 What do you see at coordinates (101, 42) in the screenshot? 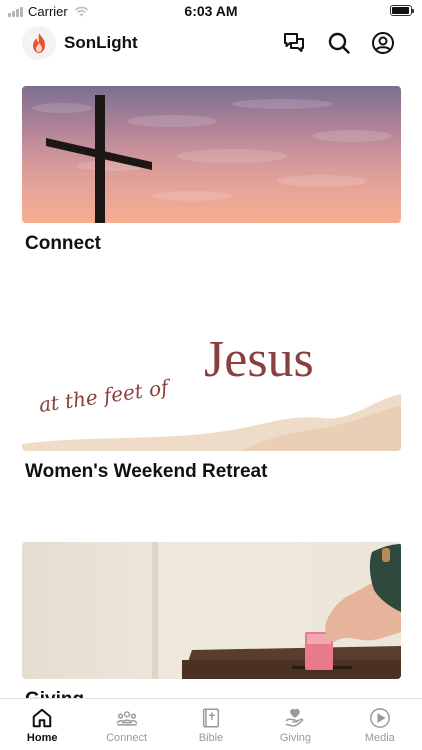
I see `app-title: SonLight` at bounding box center [101, 42].